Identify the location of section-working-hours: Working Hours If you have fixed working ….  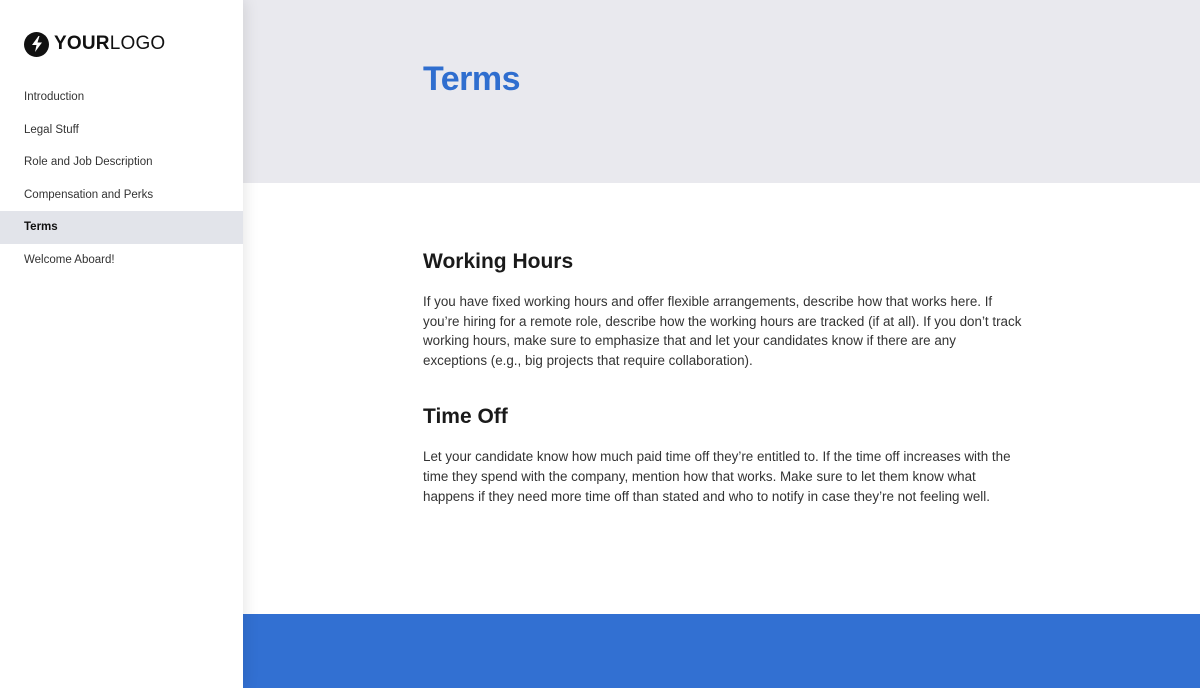
(723, 310).